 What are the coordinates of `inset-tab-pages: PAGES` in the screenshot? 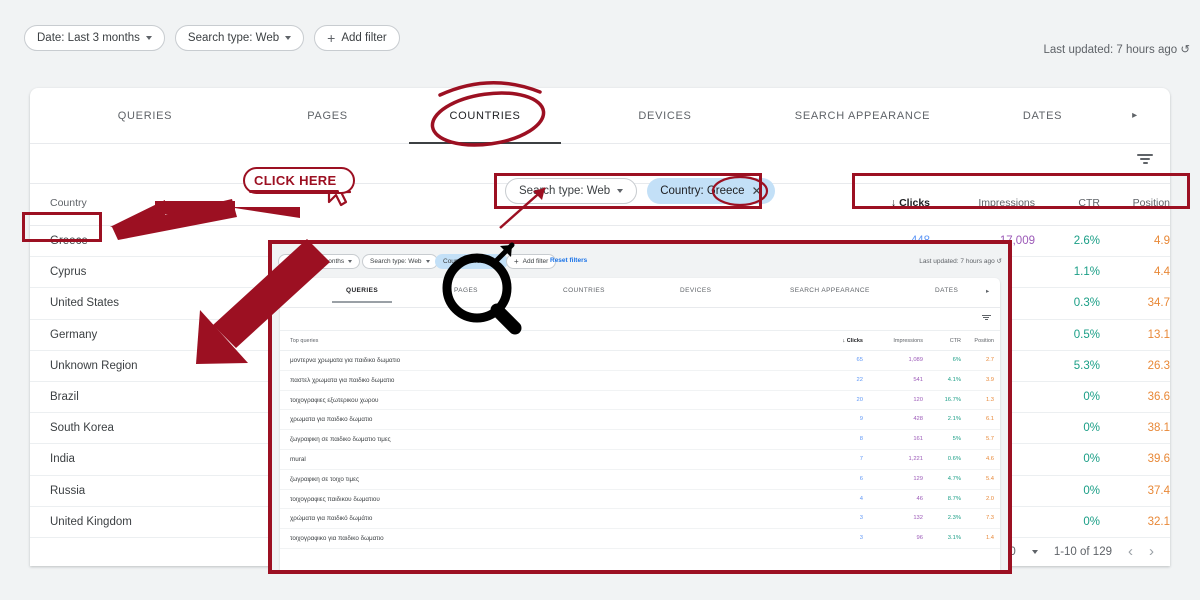 It's located at (466, 290).